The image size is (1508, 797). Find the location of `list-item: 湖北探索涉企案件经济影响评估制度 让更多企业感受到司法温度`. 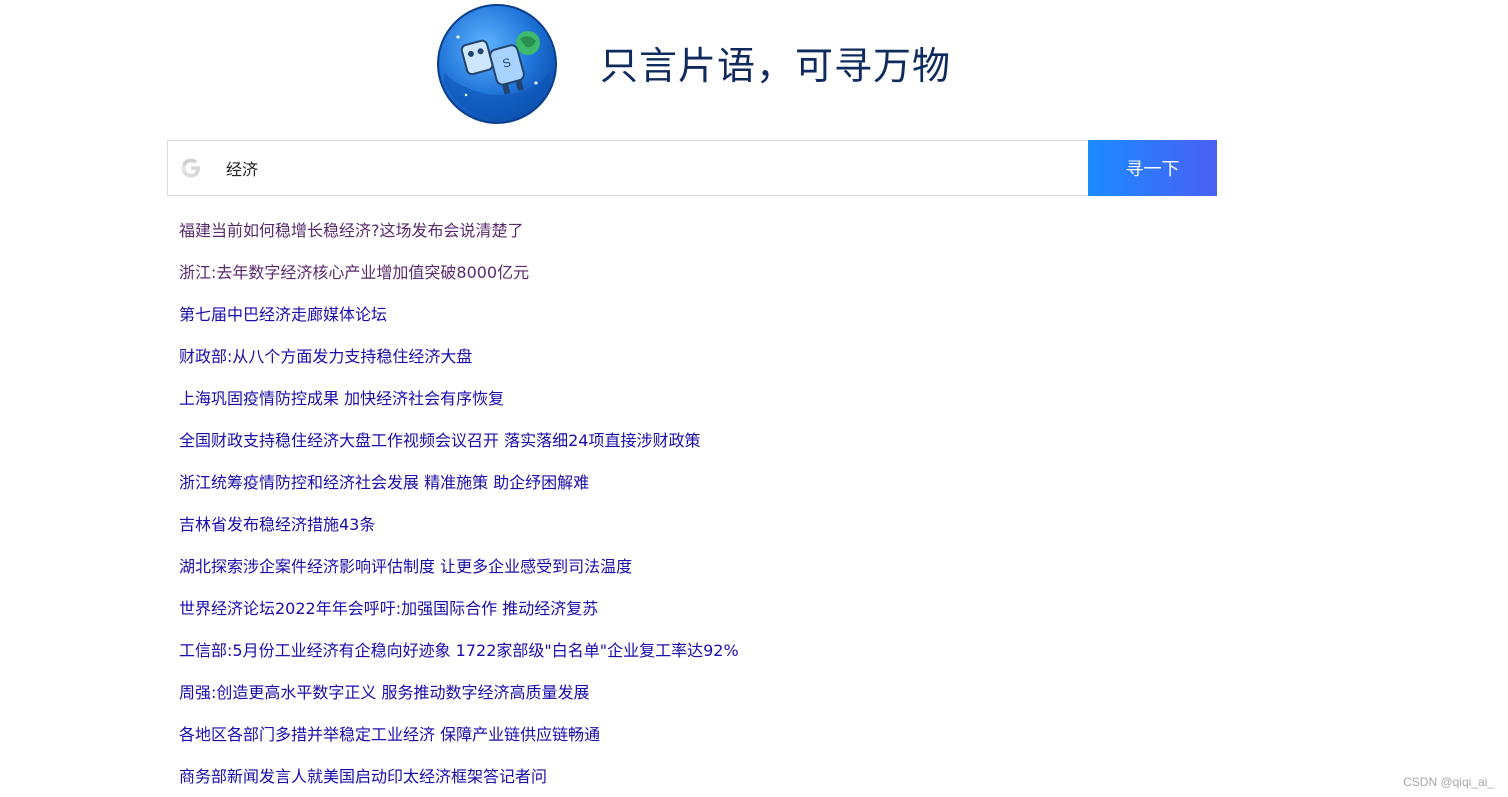

list-item: 湖北探索涉企案件经济影响评估制度 让更多企业感受到司法温度 is located at coordinates (459, 567).